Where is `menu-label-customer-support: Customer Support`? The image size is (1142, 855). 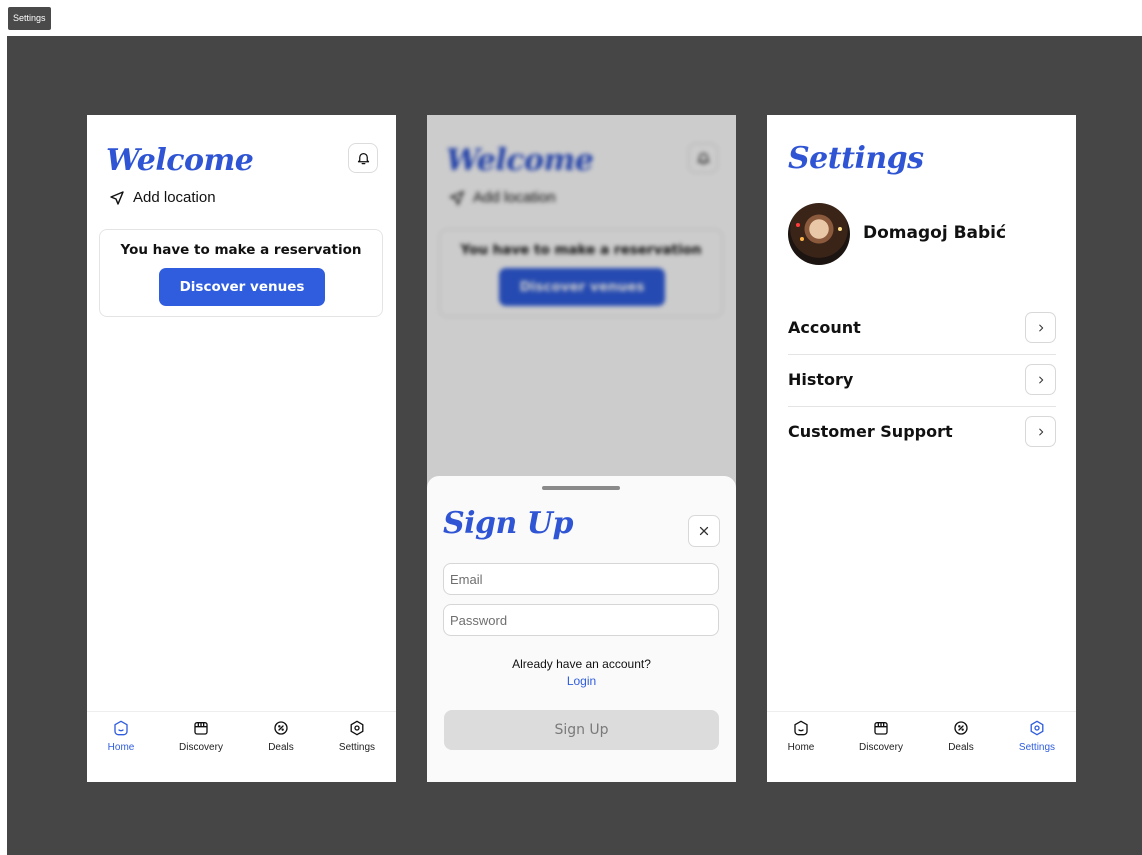
menu-label-customer-support: Customer Support is located at coordinates (870, 431).